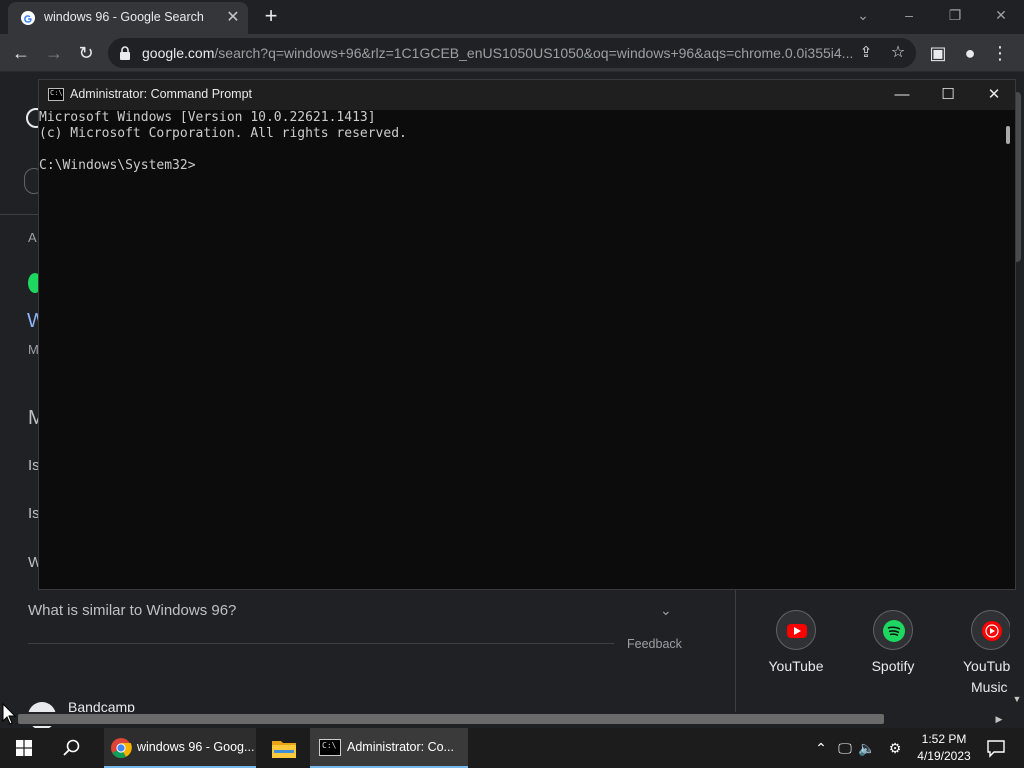  What do you see at coordinates (955, 16) in the screenshot?
I see `restore-button: ❐` at bounding box center [955, 16].